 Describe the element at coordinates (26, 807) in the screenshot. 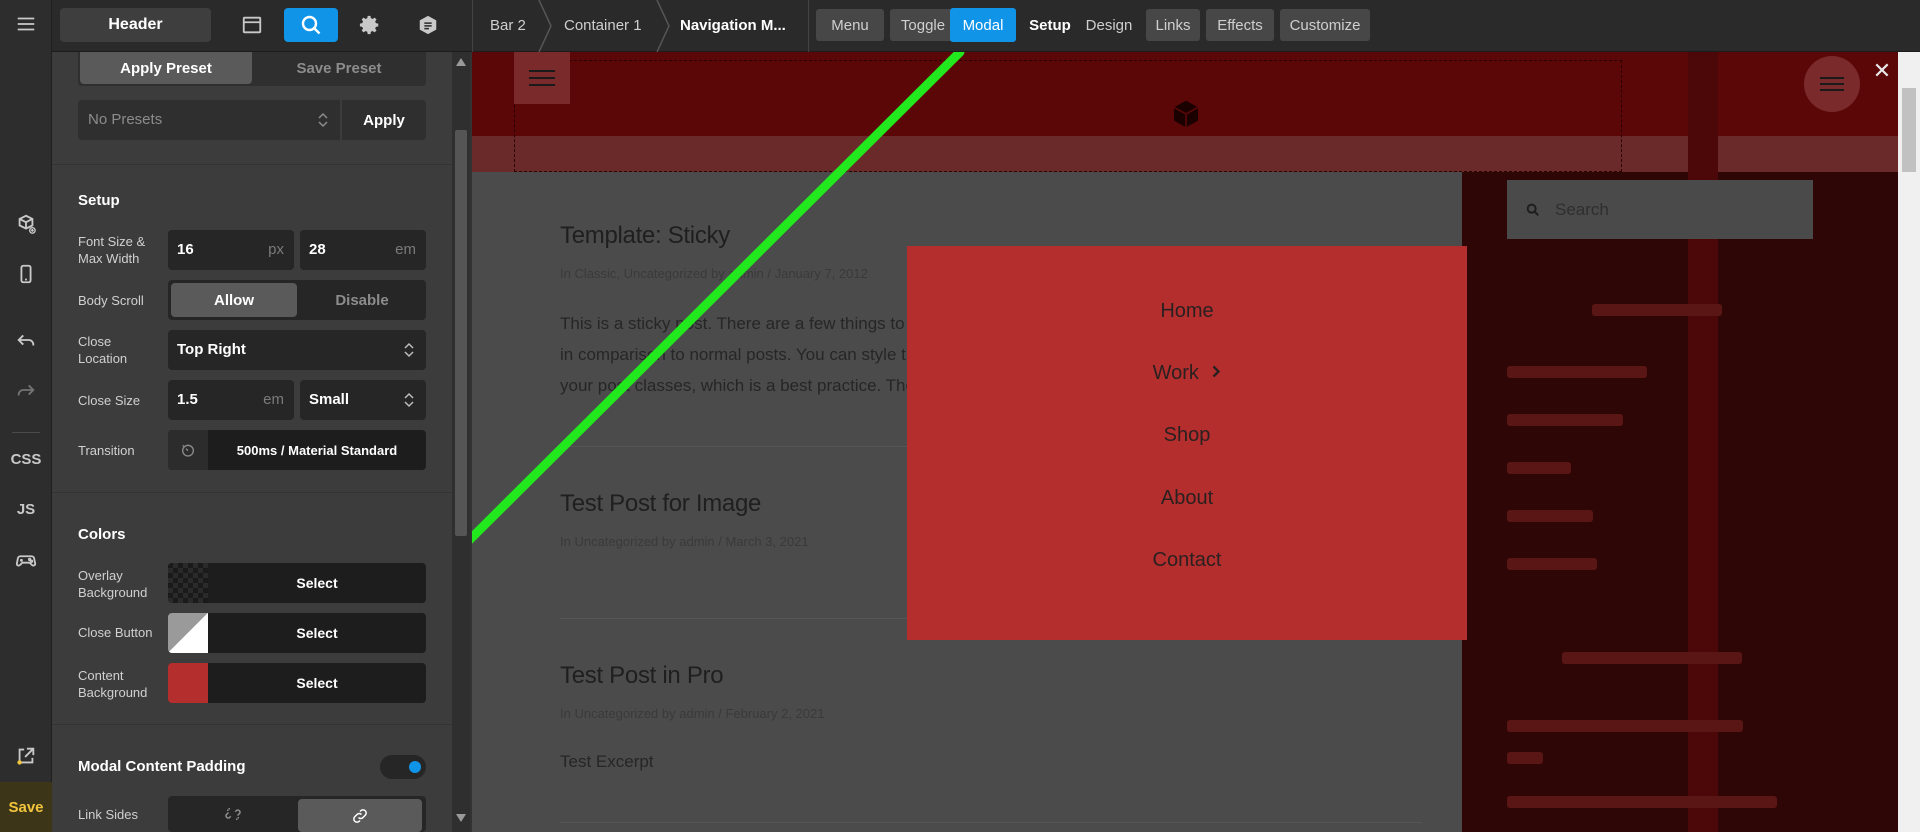

I see `save-button: Save` at that location.